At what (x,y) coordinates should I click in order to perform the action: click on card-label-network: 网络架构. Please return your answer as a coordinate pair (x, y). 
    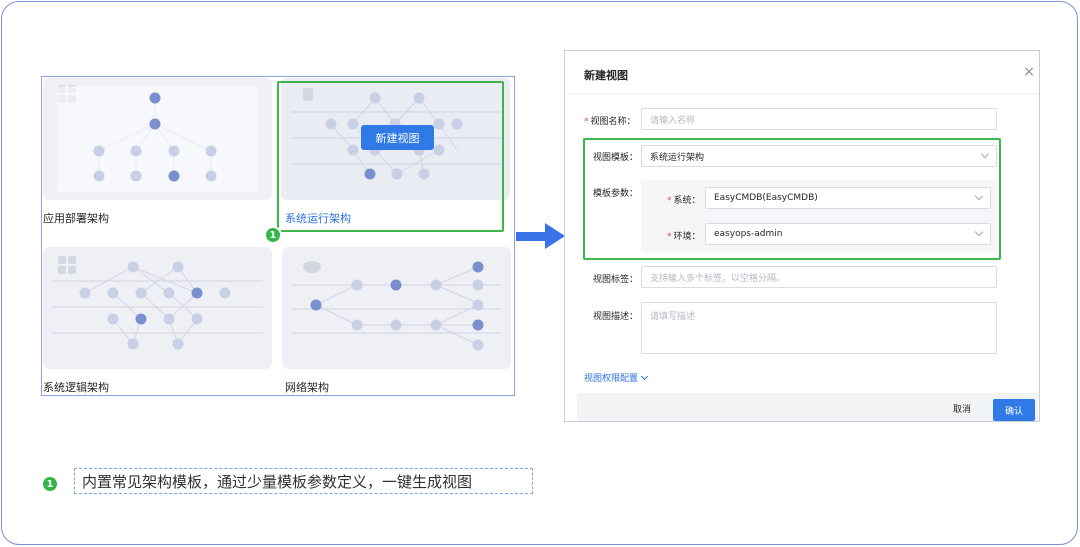
    Looking at the image, I should click on (307, 387).